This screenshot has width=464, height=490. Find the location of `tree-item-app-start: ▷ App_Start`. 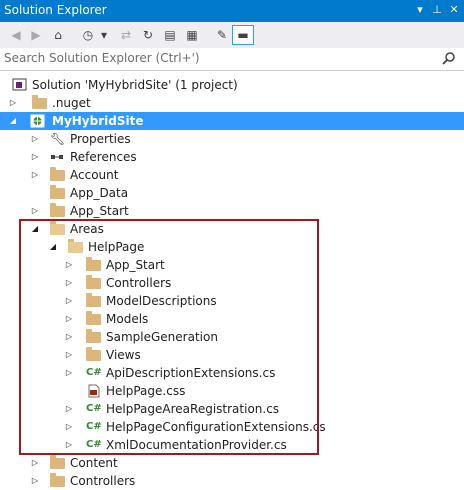

tree-item-app-start: ▷ App_Start is located at coordinates (232, 211).